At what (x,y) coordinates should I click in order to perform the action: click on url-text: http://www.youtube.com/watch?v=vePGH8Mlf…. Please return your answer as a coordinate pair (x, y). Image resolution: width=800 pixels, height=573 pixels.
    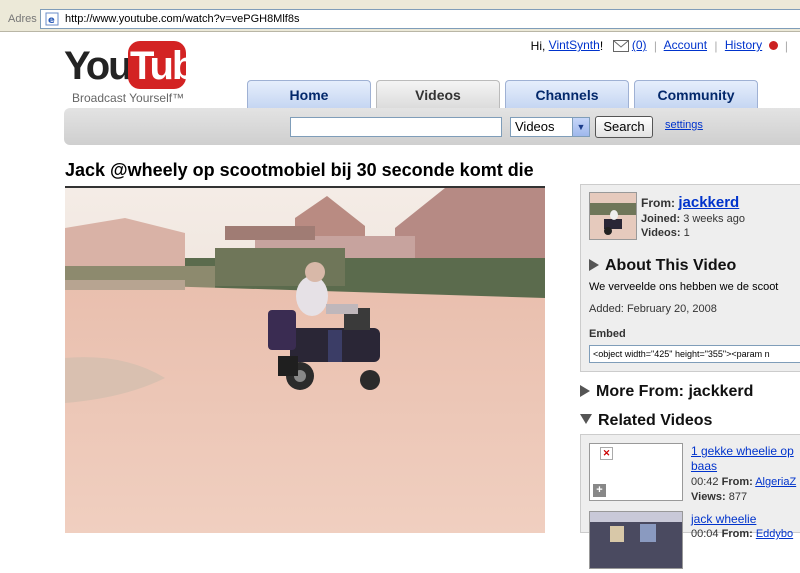
    Looking at the image, I should click on (182, 19).